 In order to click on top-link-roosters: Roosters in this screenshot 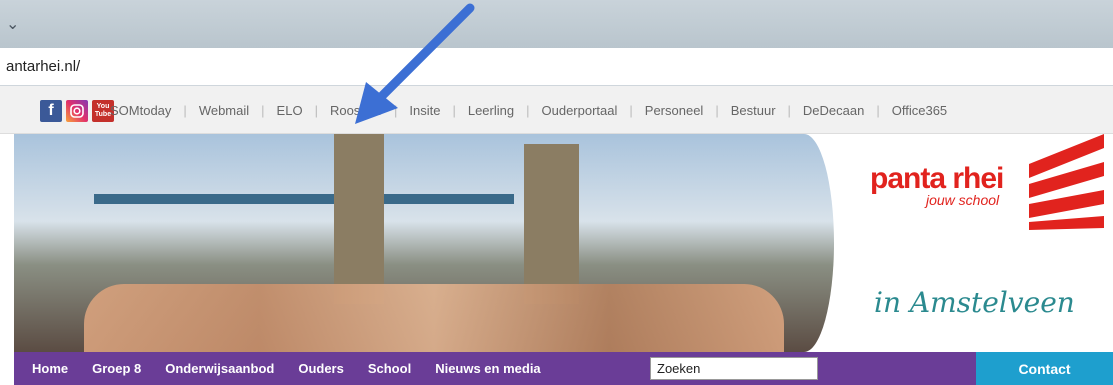, I will do `click(356, 110)`.